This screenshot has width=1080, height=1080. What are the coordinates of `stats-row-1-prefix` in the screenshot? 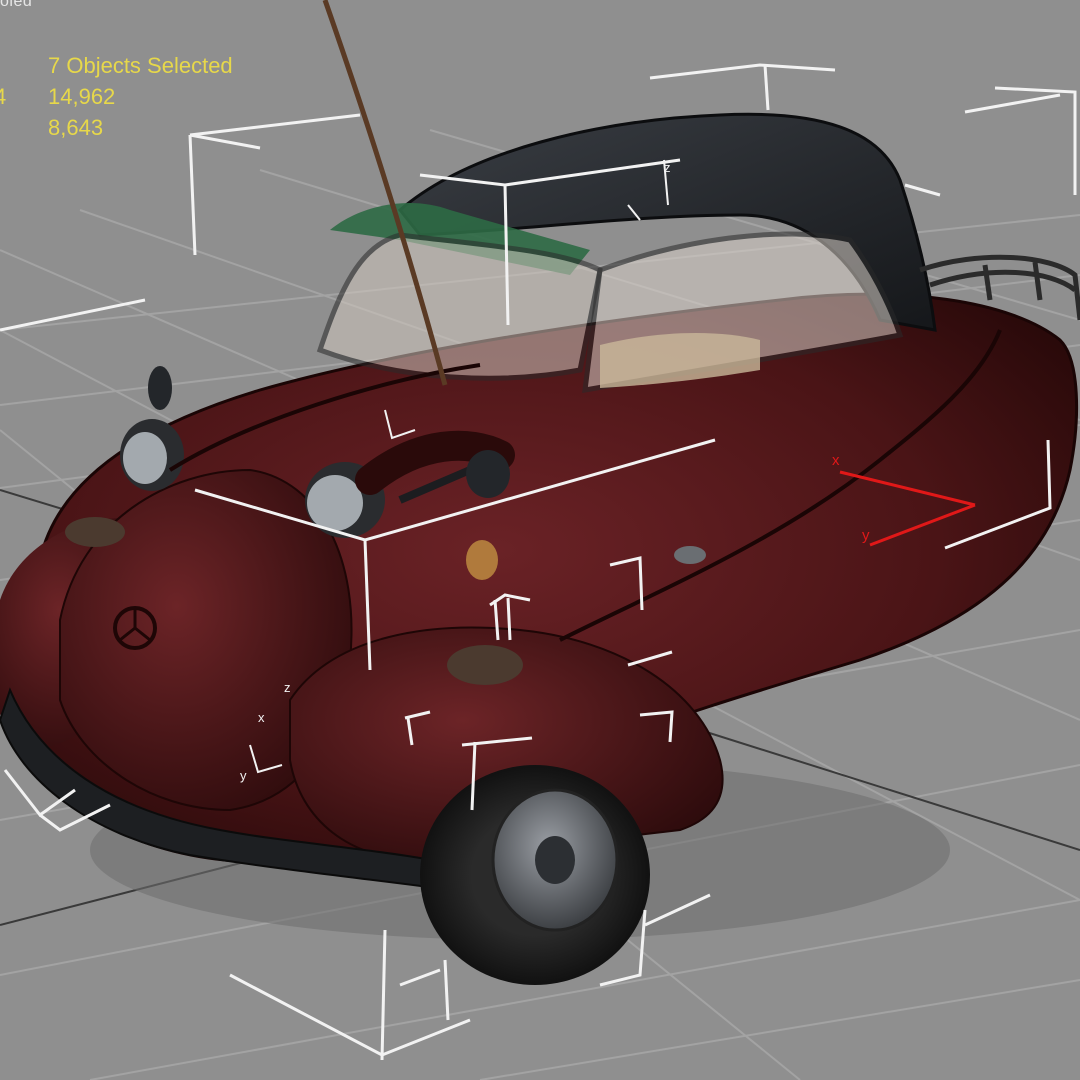 It's located at (9, 65).